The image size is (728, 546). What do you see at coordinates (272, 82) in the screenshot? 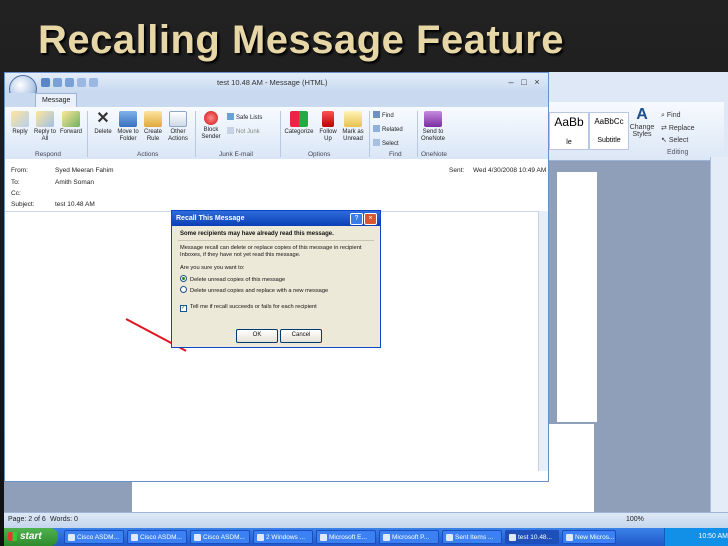
I see `outlook-window-title: test 10.48 AM - Message (HTML)` at bounding box center [272, 82].